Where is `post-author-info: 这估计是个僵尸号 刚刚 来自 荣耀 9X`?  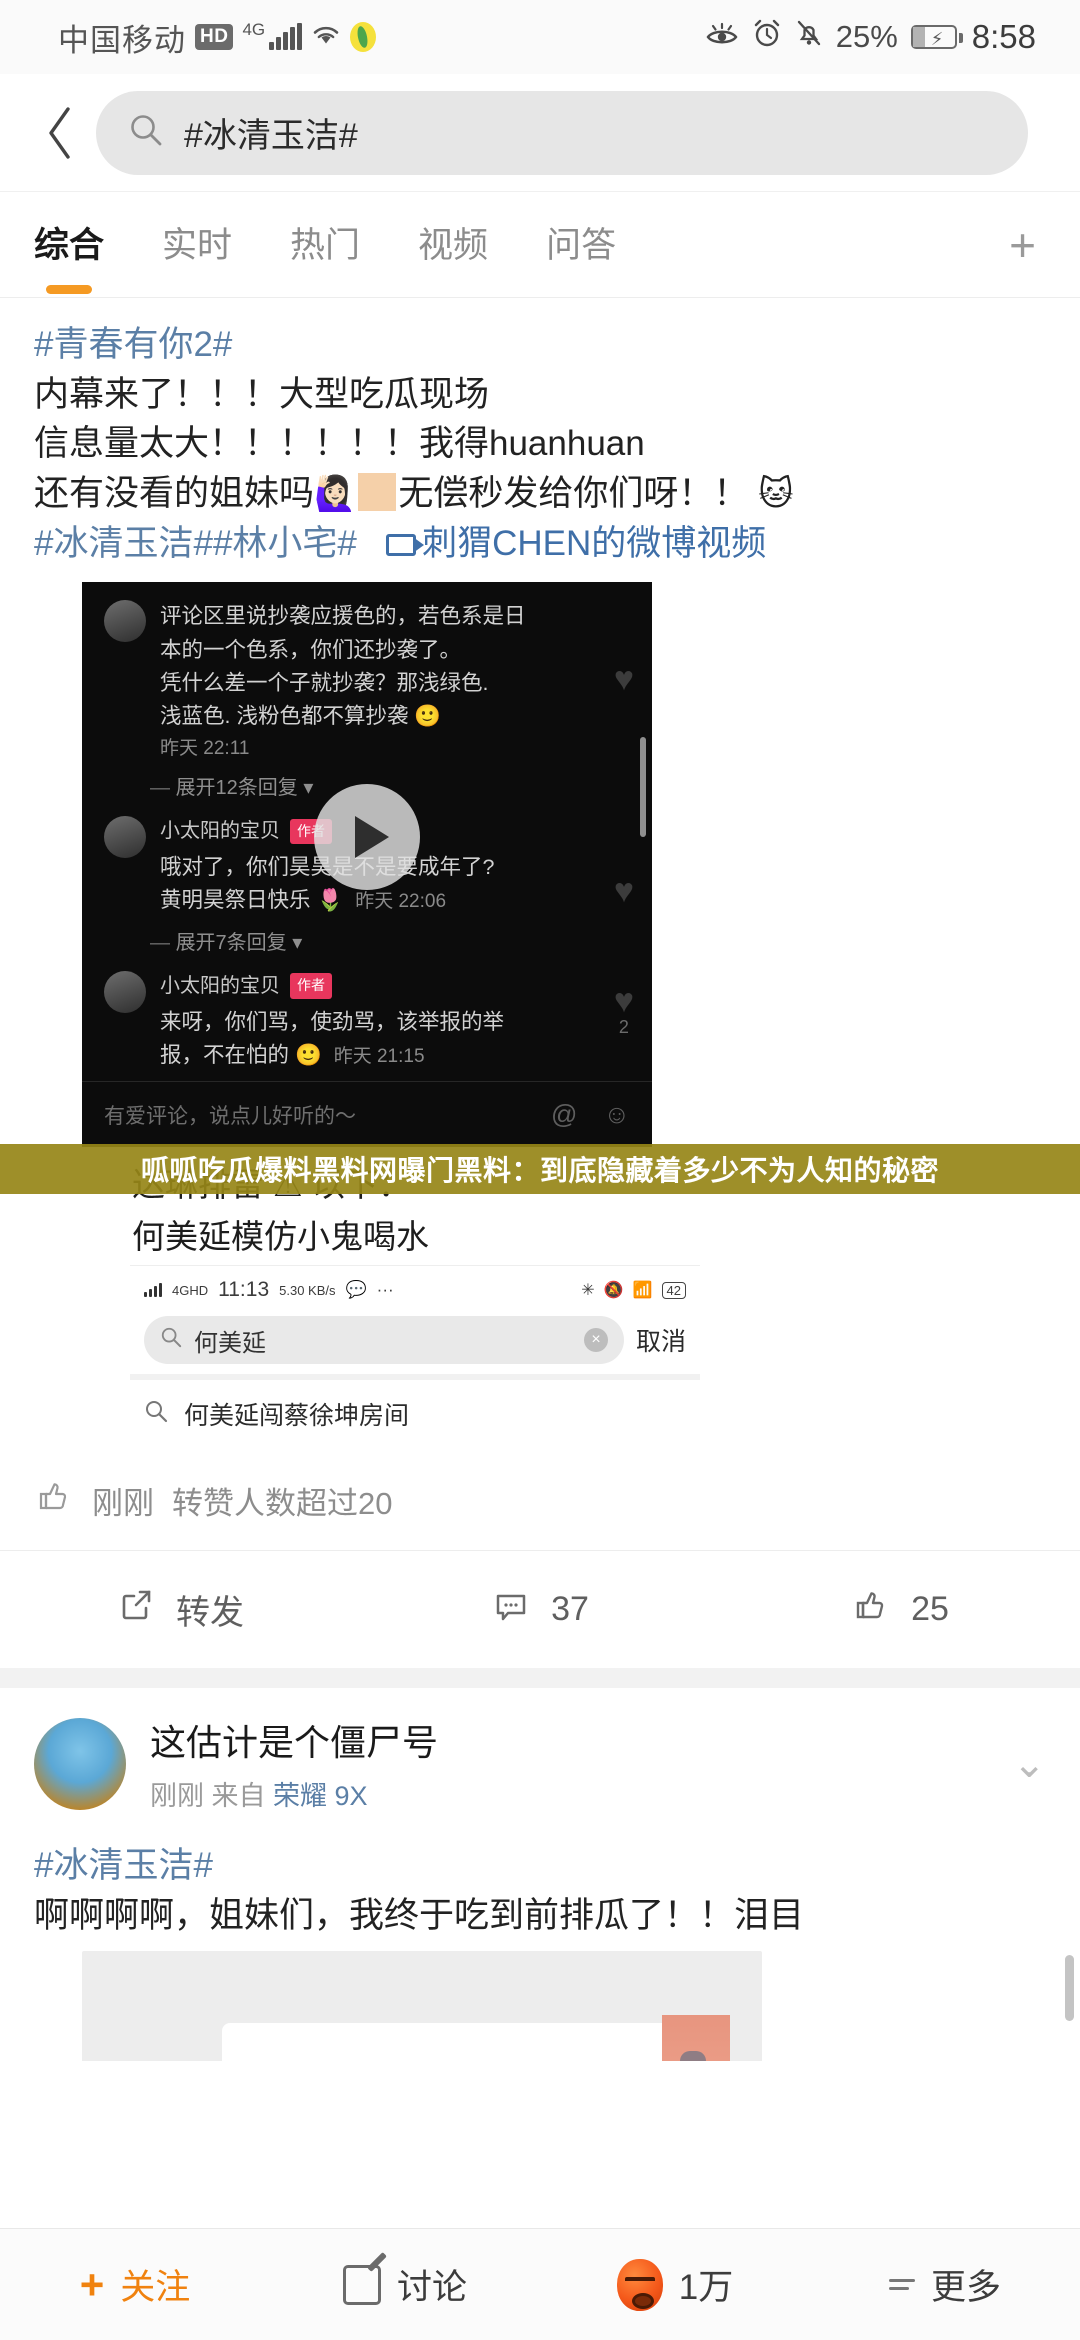 post-author-info: 这估计是个僵尸号 刚刚 来自 荣耀 9X is located at coordinates (294, 1763).